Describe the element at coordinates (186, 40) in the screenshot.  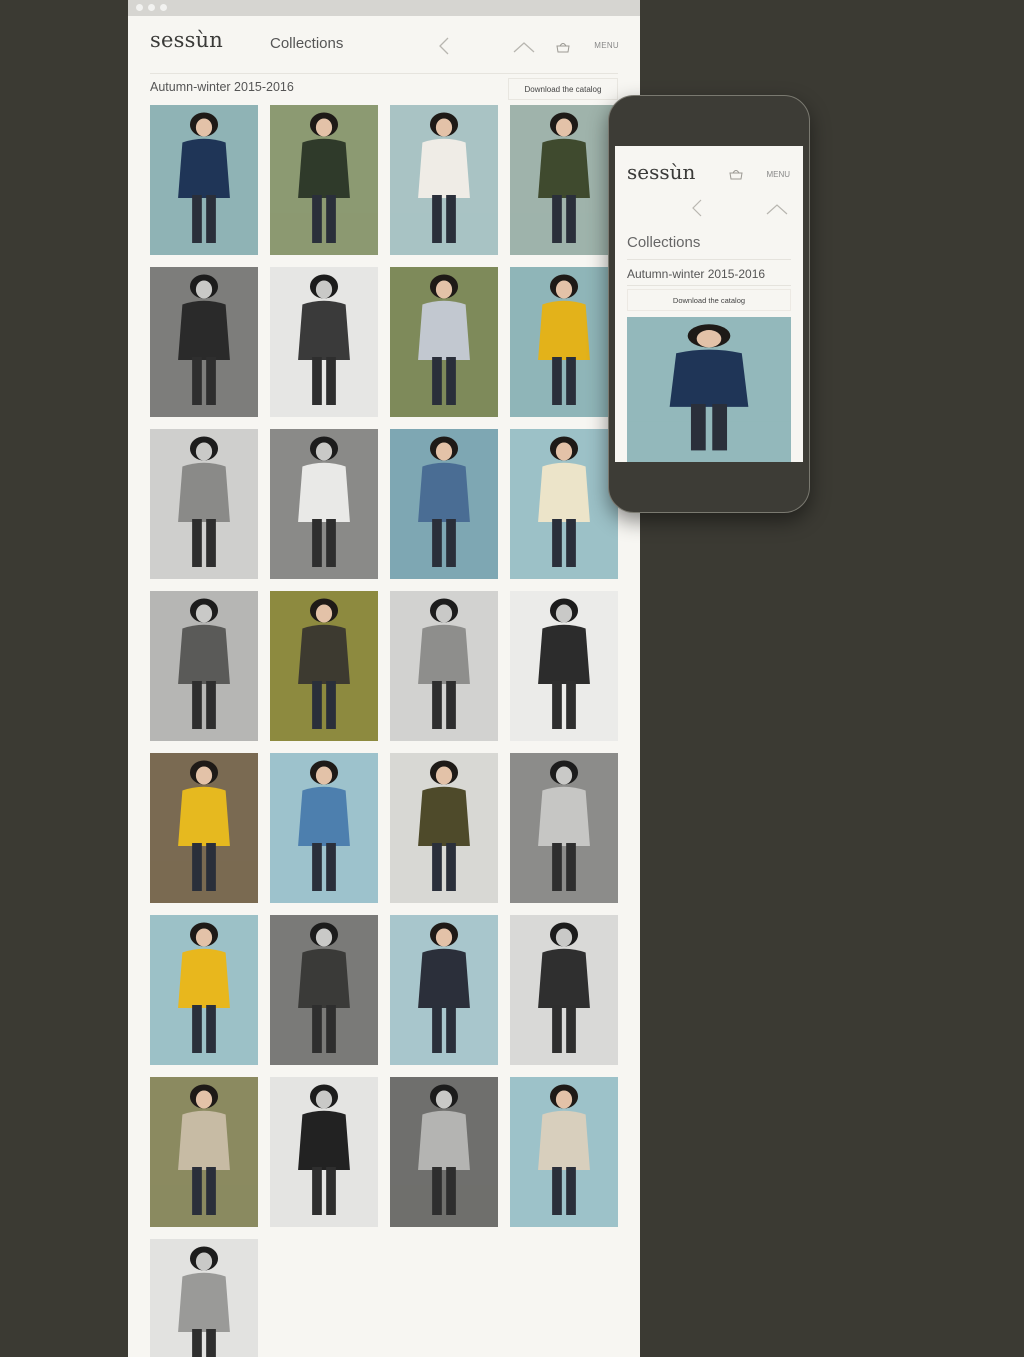
I see `brand-logo: sessùn` at that location.